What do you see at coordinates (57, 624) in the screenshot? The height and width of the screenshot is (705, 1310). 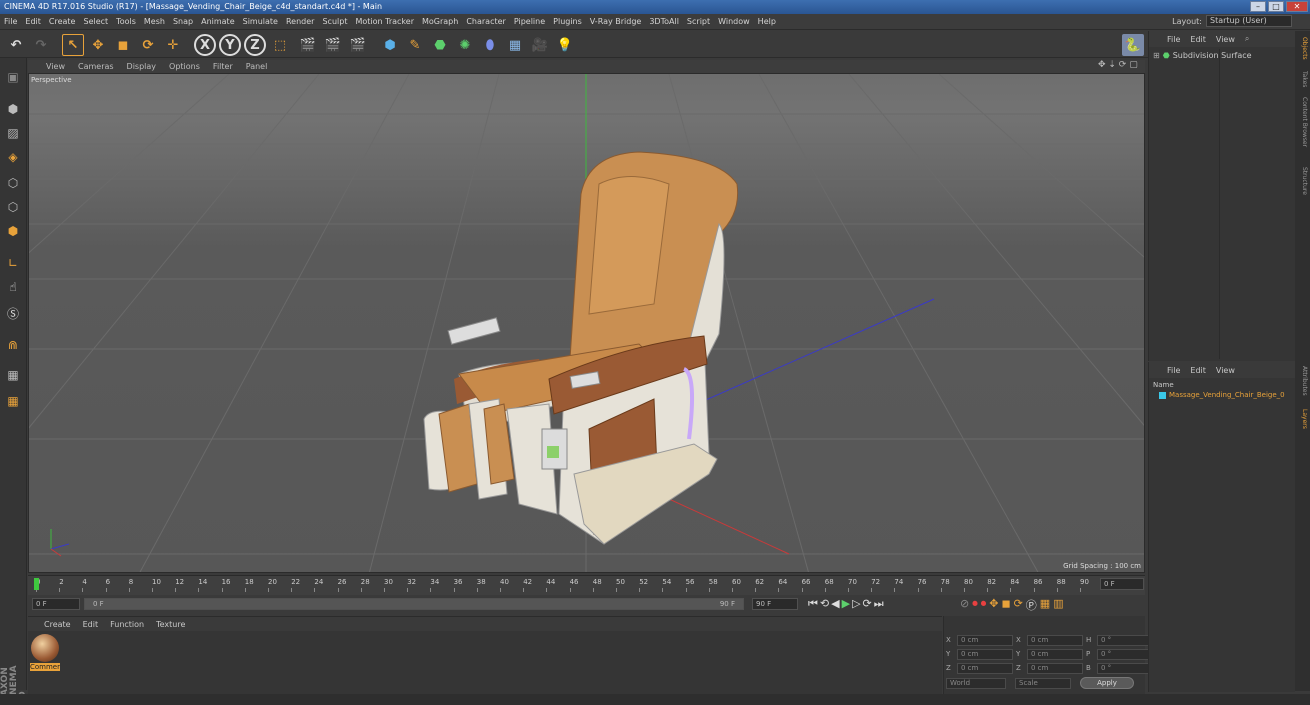 I see `mat-menu-create: Create` at bounding box center [57, 624].